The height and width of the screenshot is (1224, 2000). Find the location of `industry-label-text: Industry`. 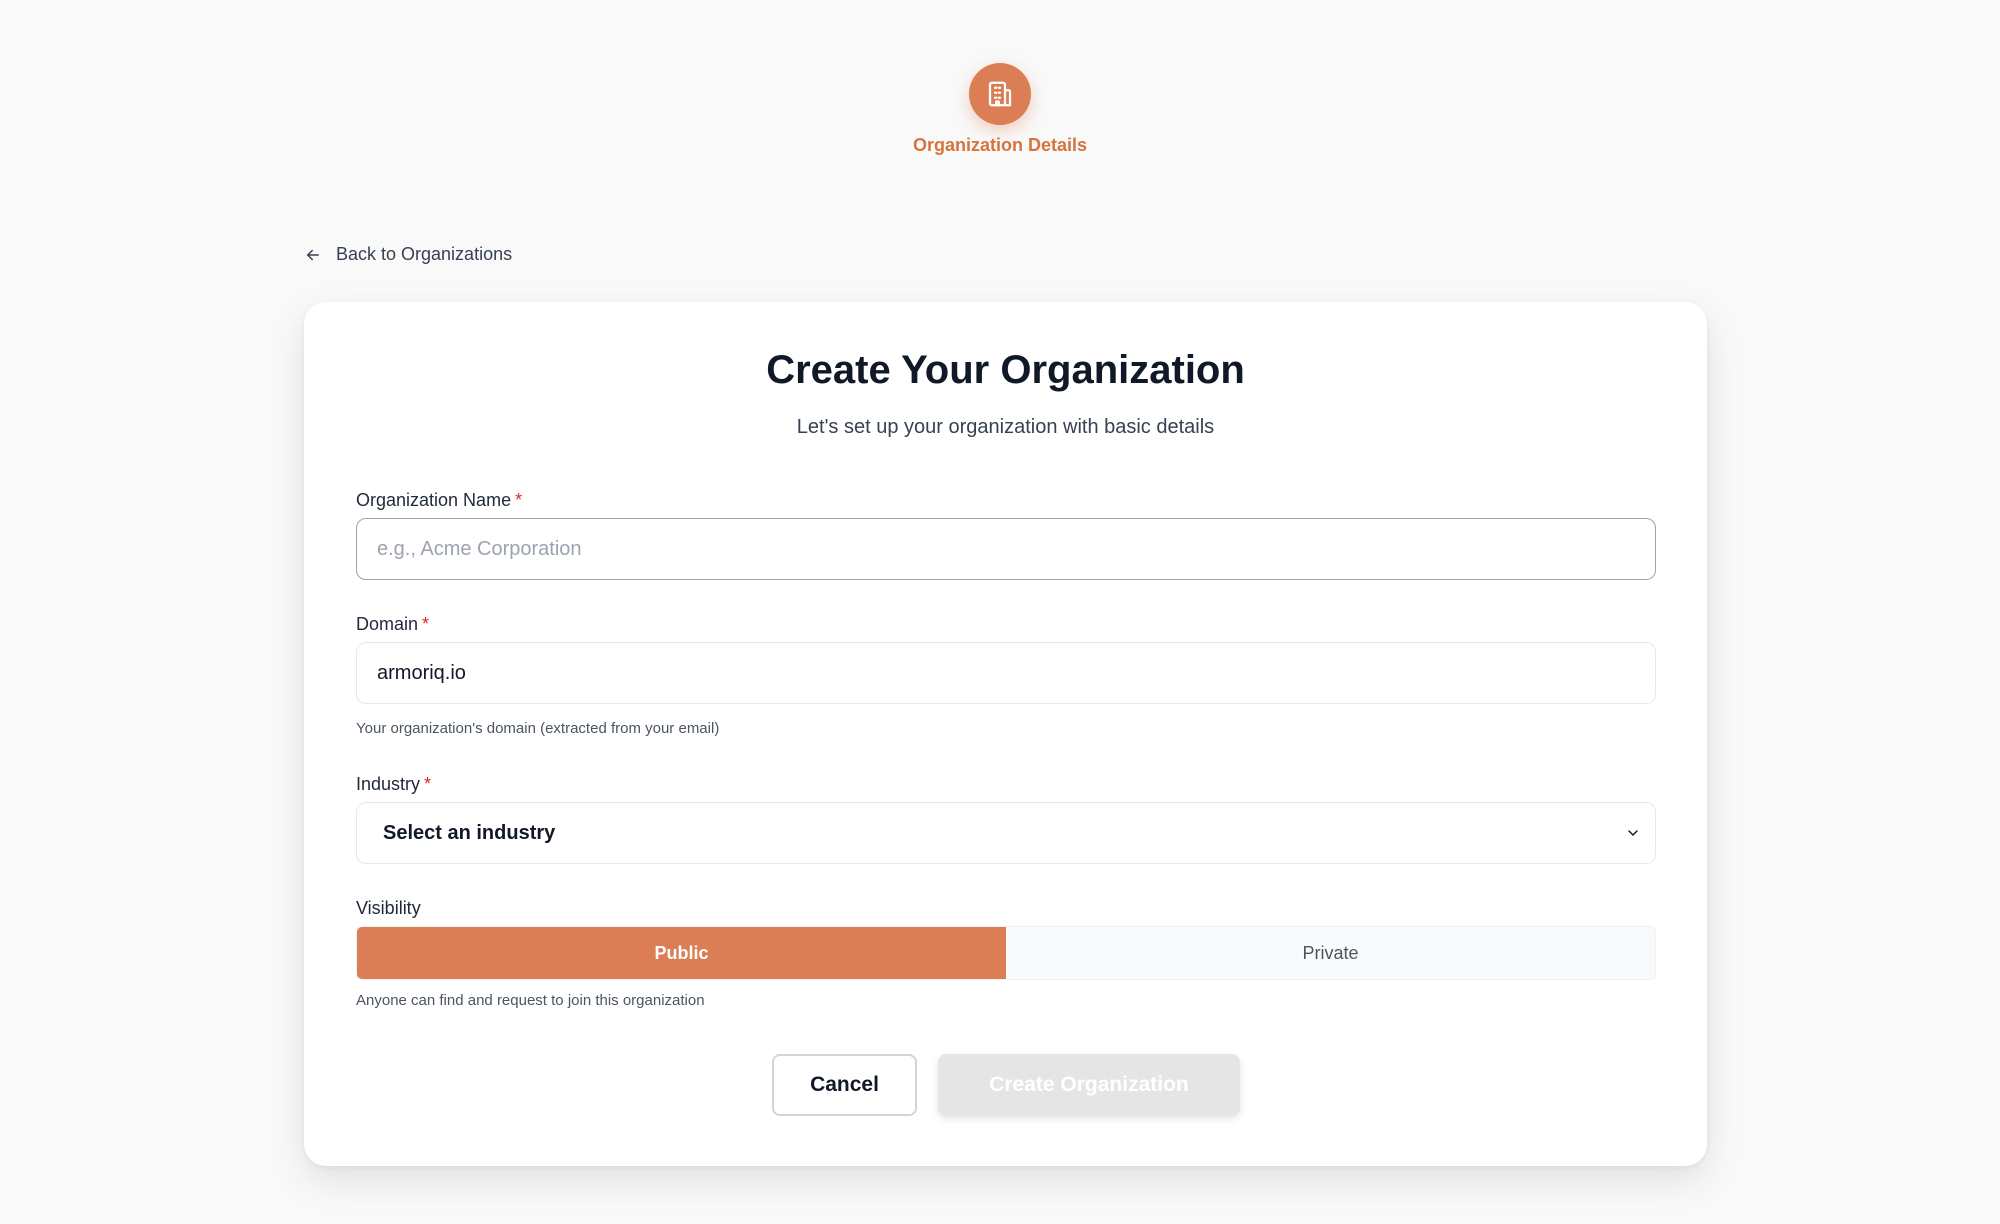

industry-label-text: Industry is located at coordinates (388, 784).